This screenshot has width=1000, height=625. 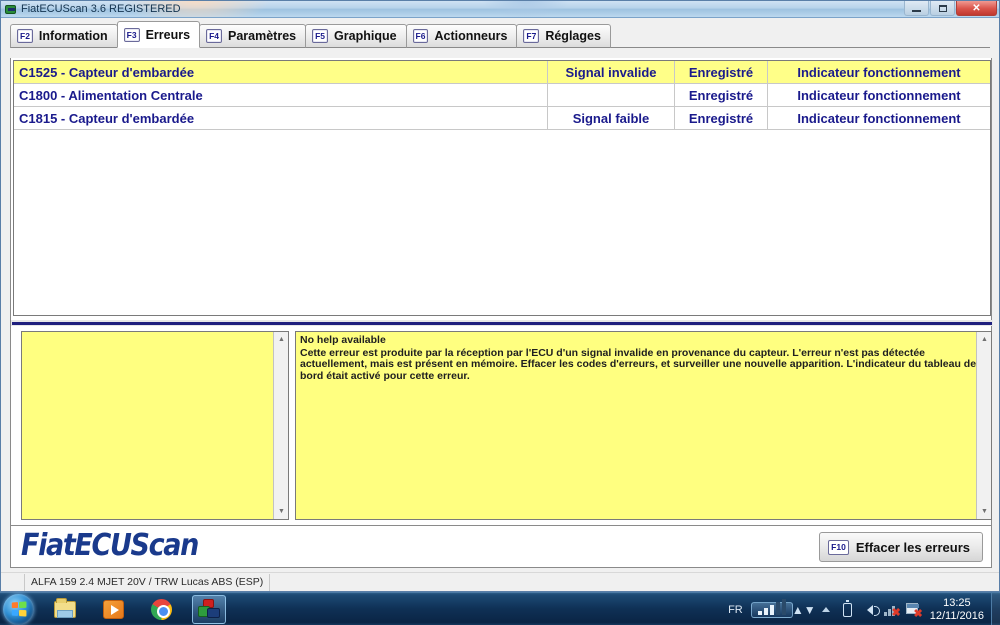 I want to click on help-scrollbar: ▲ ▼, so click(x=983, y=425).